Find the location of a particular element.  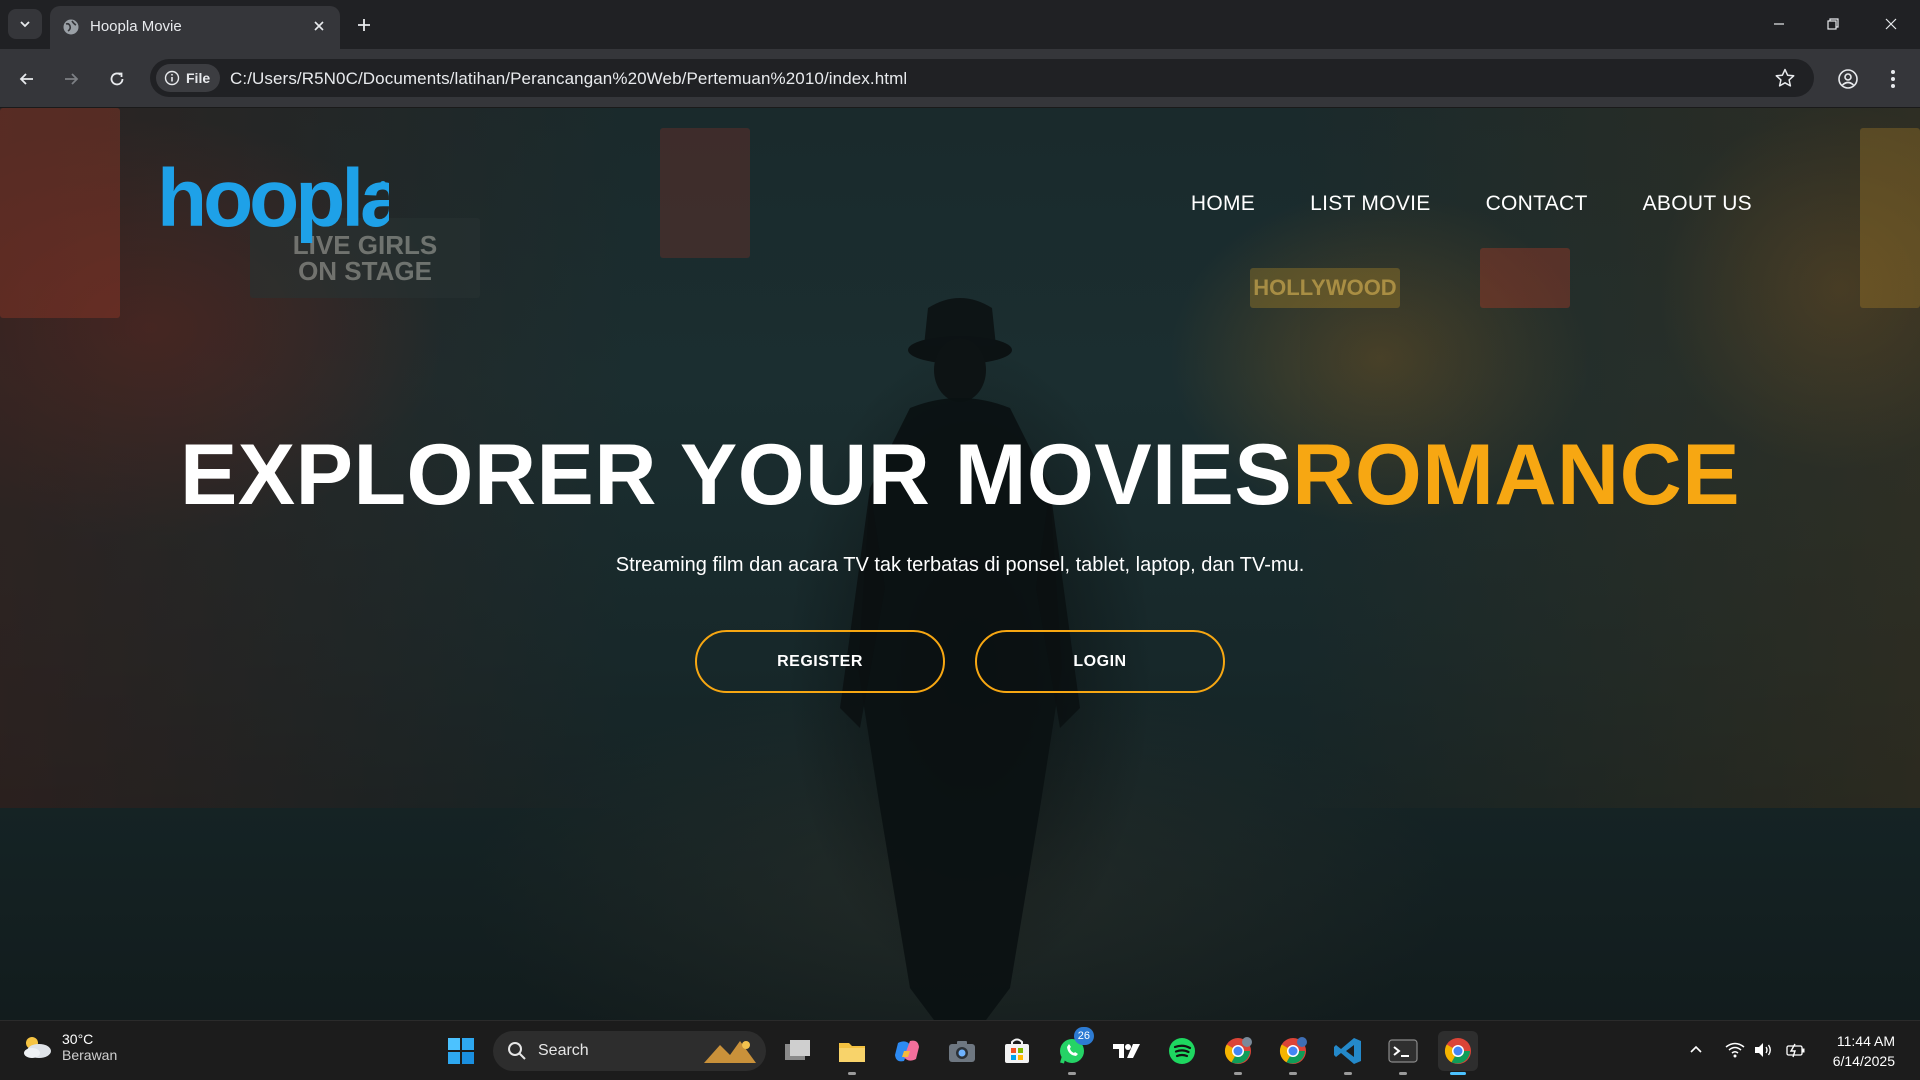

weather-temperature: 30°C is located at coordinates (78, 1039).